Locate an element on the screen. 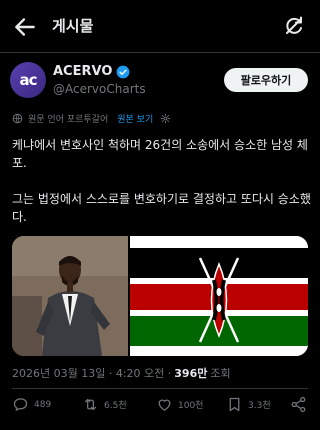  avatar: ac is located at coordinates (28, 80).